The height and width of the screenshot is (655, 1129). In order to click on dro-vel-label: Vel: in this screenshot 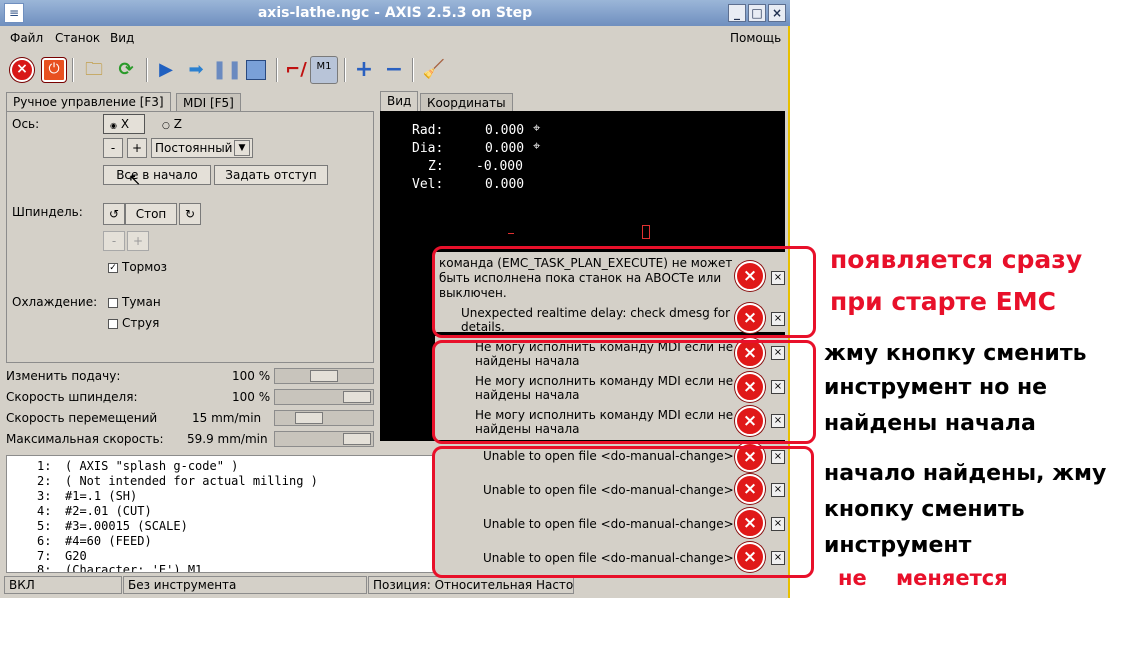, I will do `click(428, 184)`.